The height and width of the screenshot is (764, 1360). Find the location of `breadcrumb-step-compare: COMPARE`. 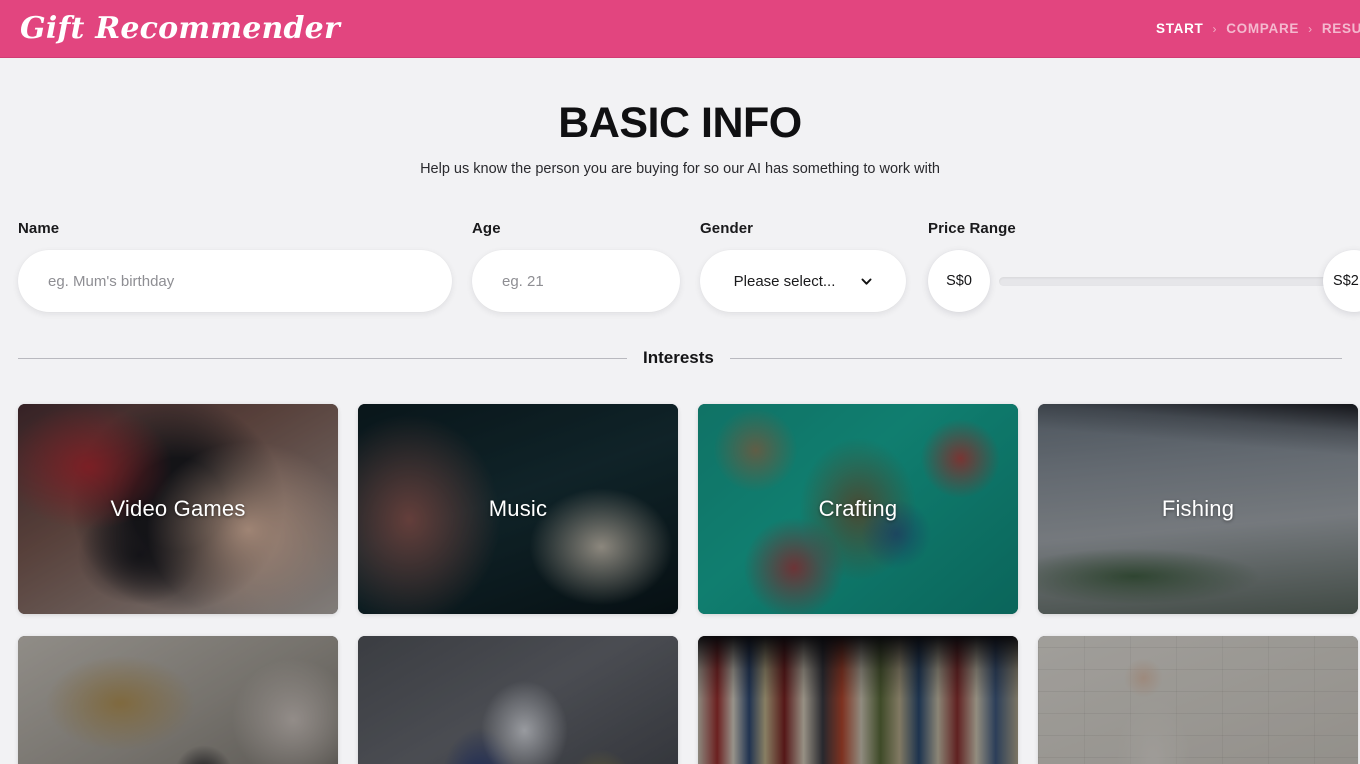

breadcrumb-step-compare: COMPARE is located at coordinates (1262, 28).